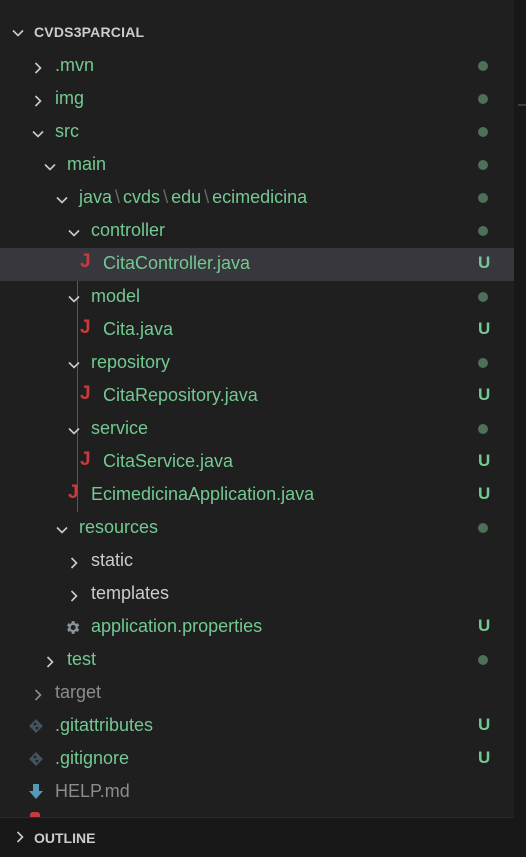 The image size is (526, 857). What do you see at coordinates (257, 462) in the screenshot?
I see `tree-item-cita-service: J CitaService.java U` at bounding box center [257, 462].